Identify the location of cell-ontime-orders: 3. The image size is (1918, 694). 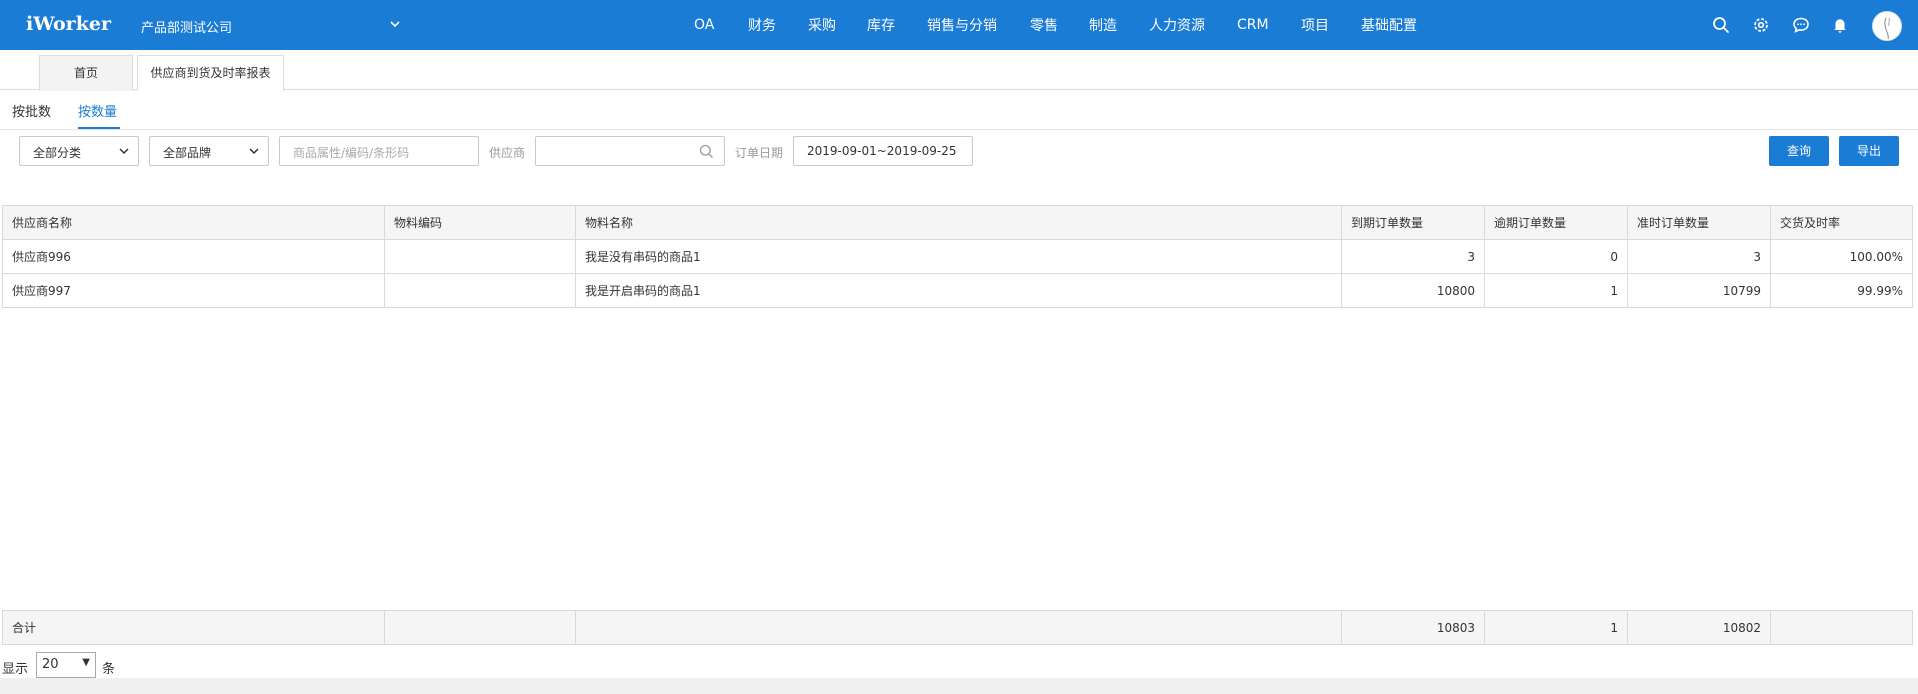
(1699, 256).